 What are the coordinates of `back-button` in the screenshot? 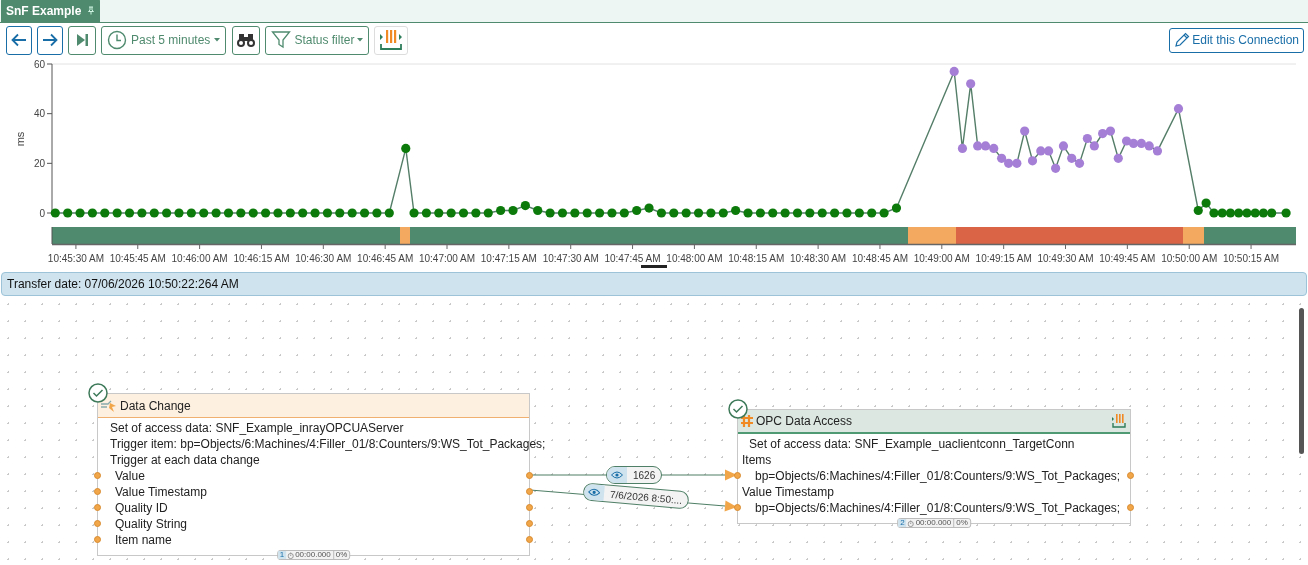 It's located at (19, 40).